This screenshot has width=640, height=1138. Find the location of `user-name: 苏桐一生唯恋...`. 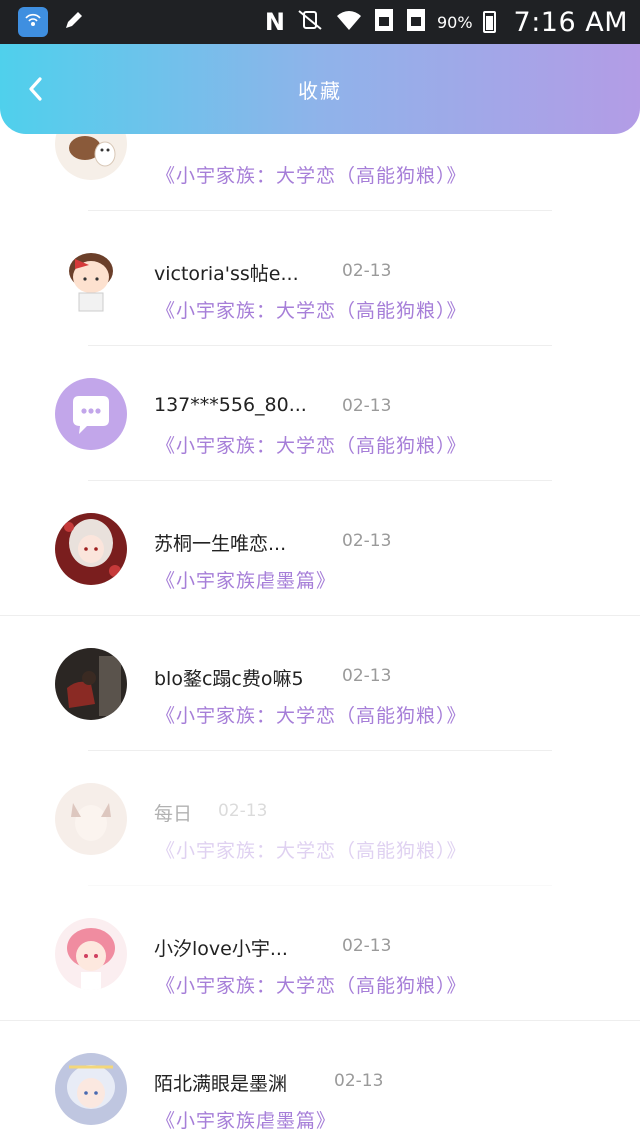

user-name: 苏桐一生唯恋... is located at coordinates (220, 544).